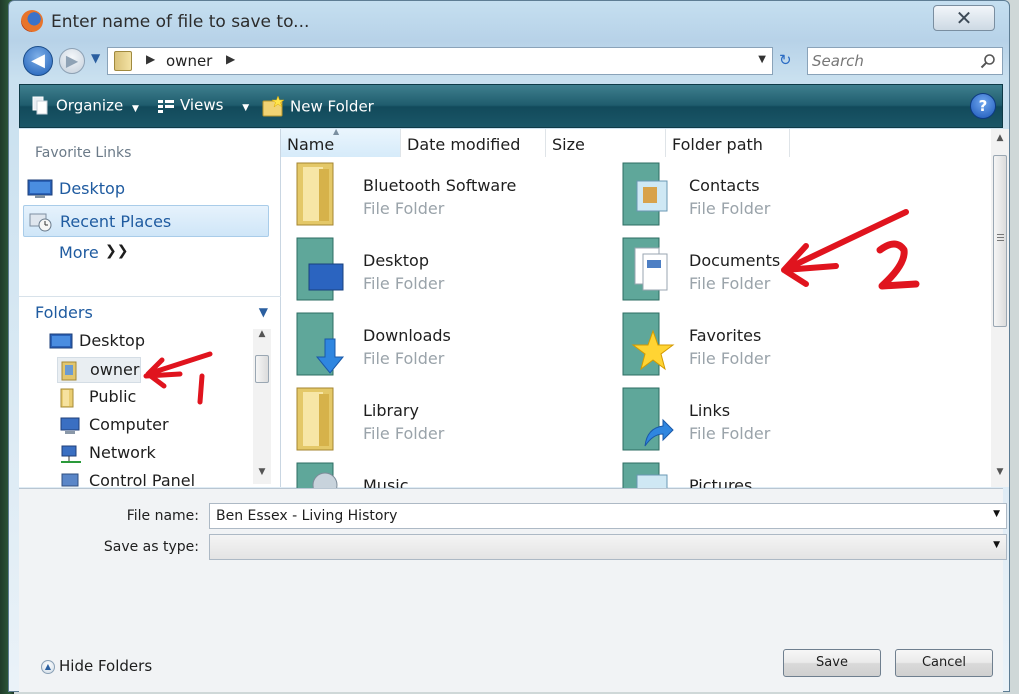 The width and height of the screenshot is (1019, 694). Describe the element at coordinates (189, 61) in the screenshot. I see `breadcrumb-owner: owner` at that location.